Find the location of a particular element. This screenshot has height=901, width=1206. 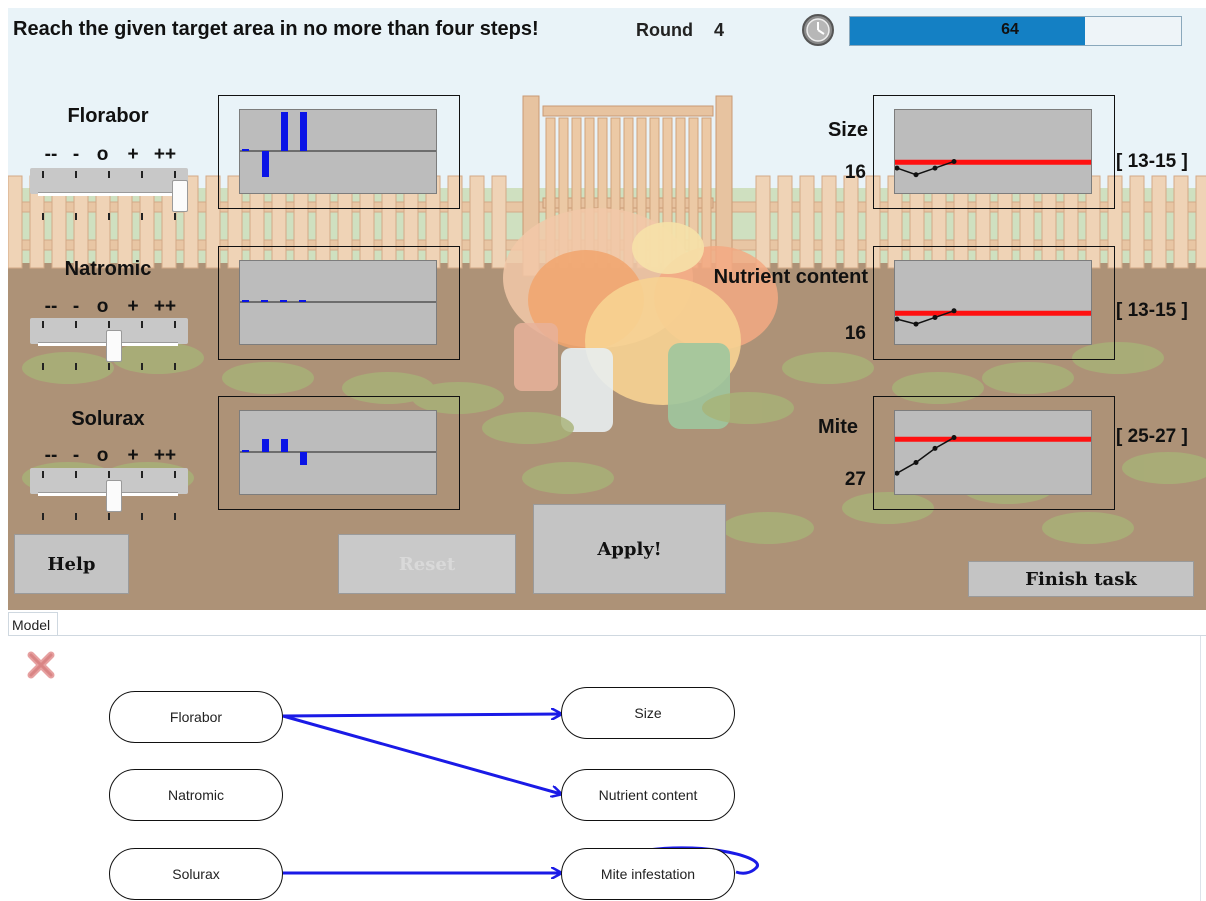

model-tab-label: Model is located at coordinates (31, 625).